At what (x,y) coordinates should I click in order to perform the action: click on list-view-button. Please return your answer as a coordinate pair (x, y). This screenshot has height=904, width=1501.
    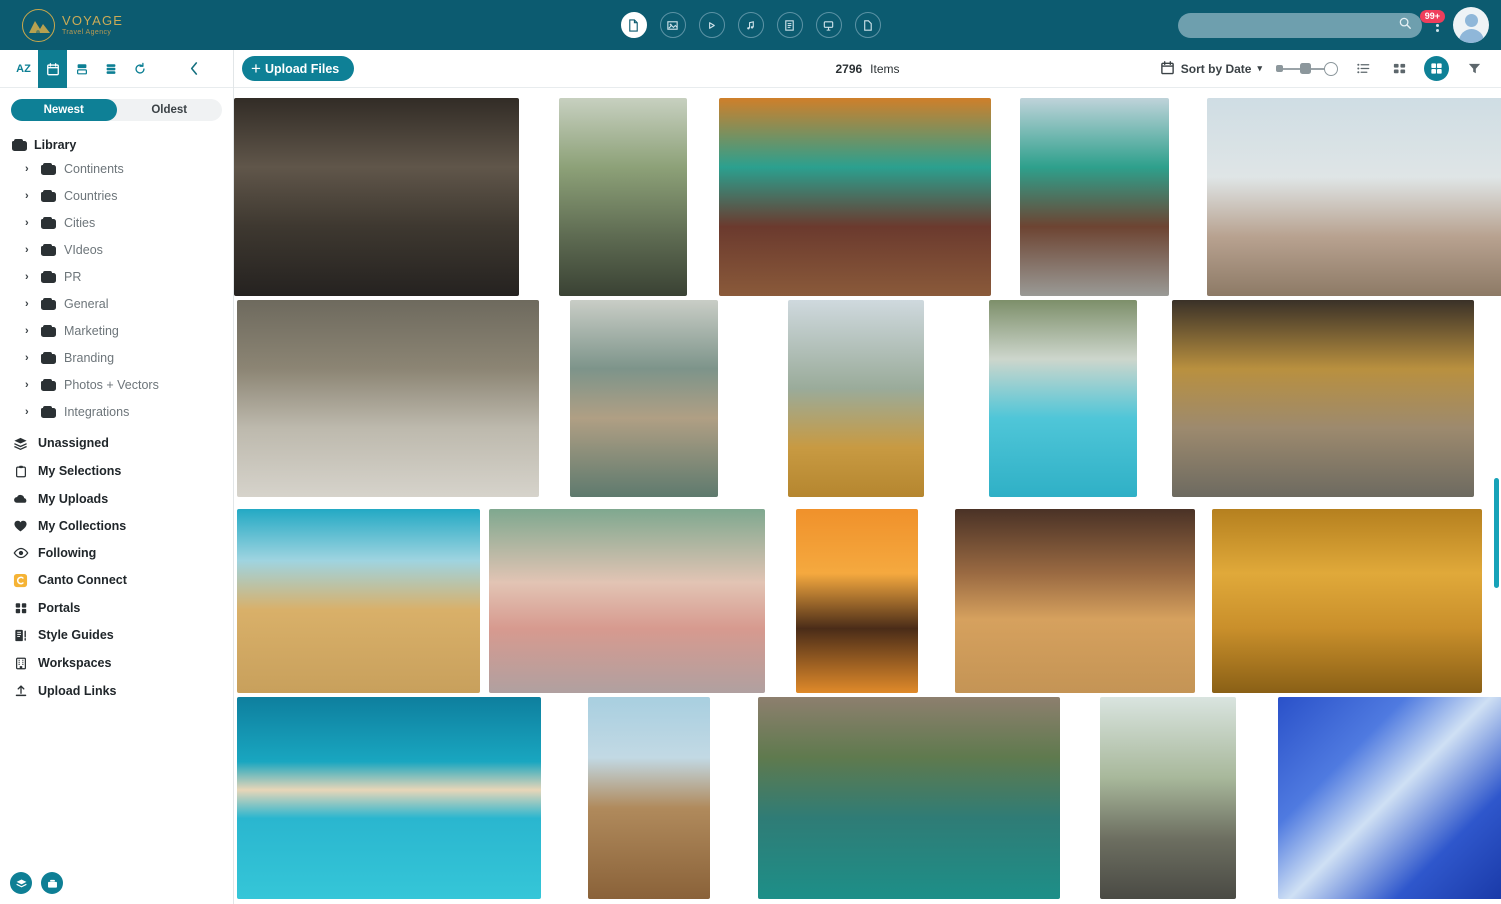
    Looking at the image, I should click on (1363, 69).